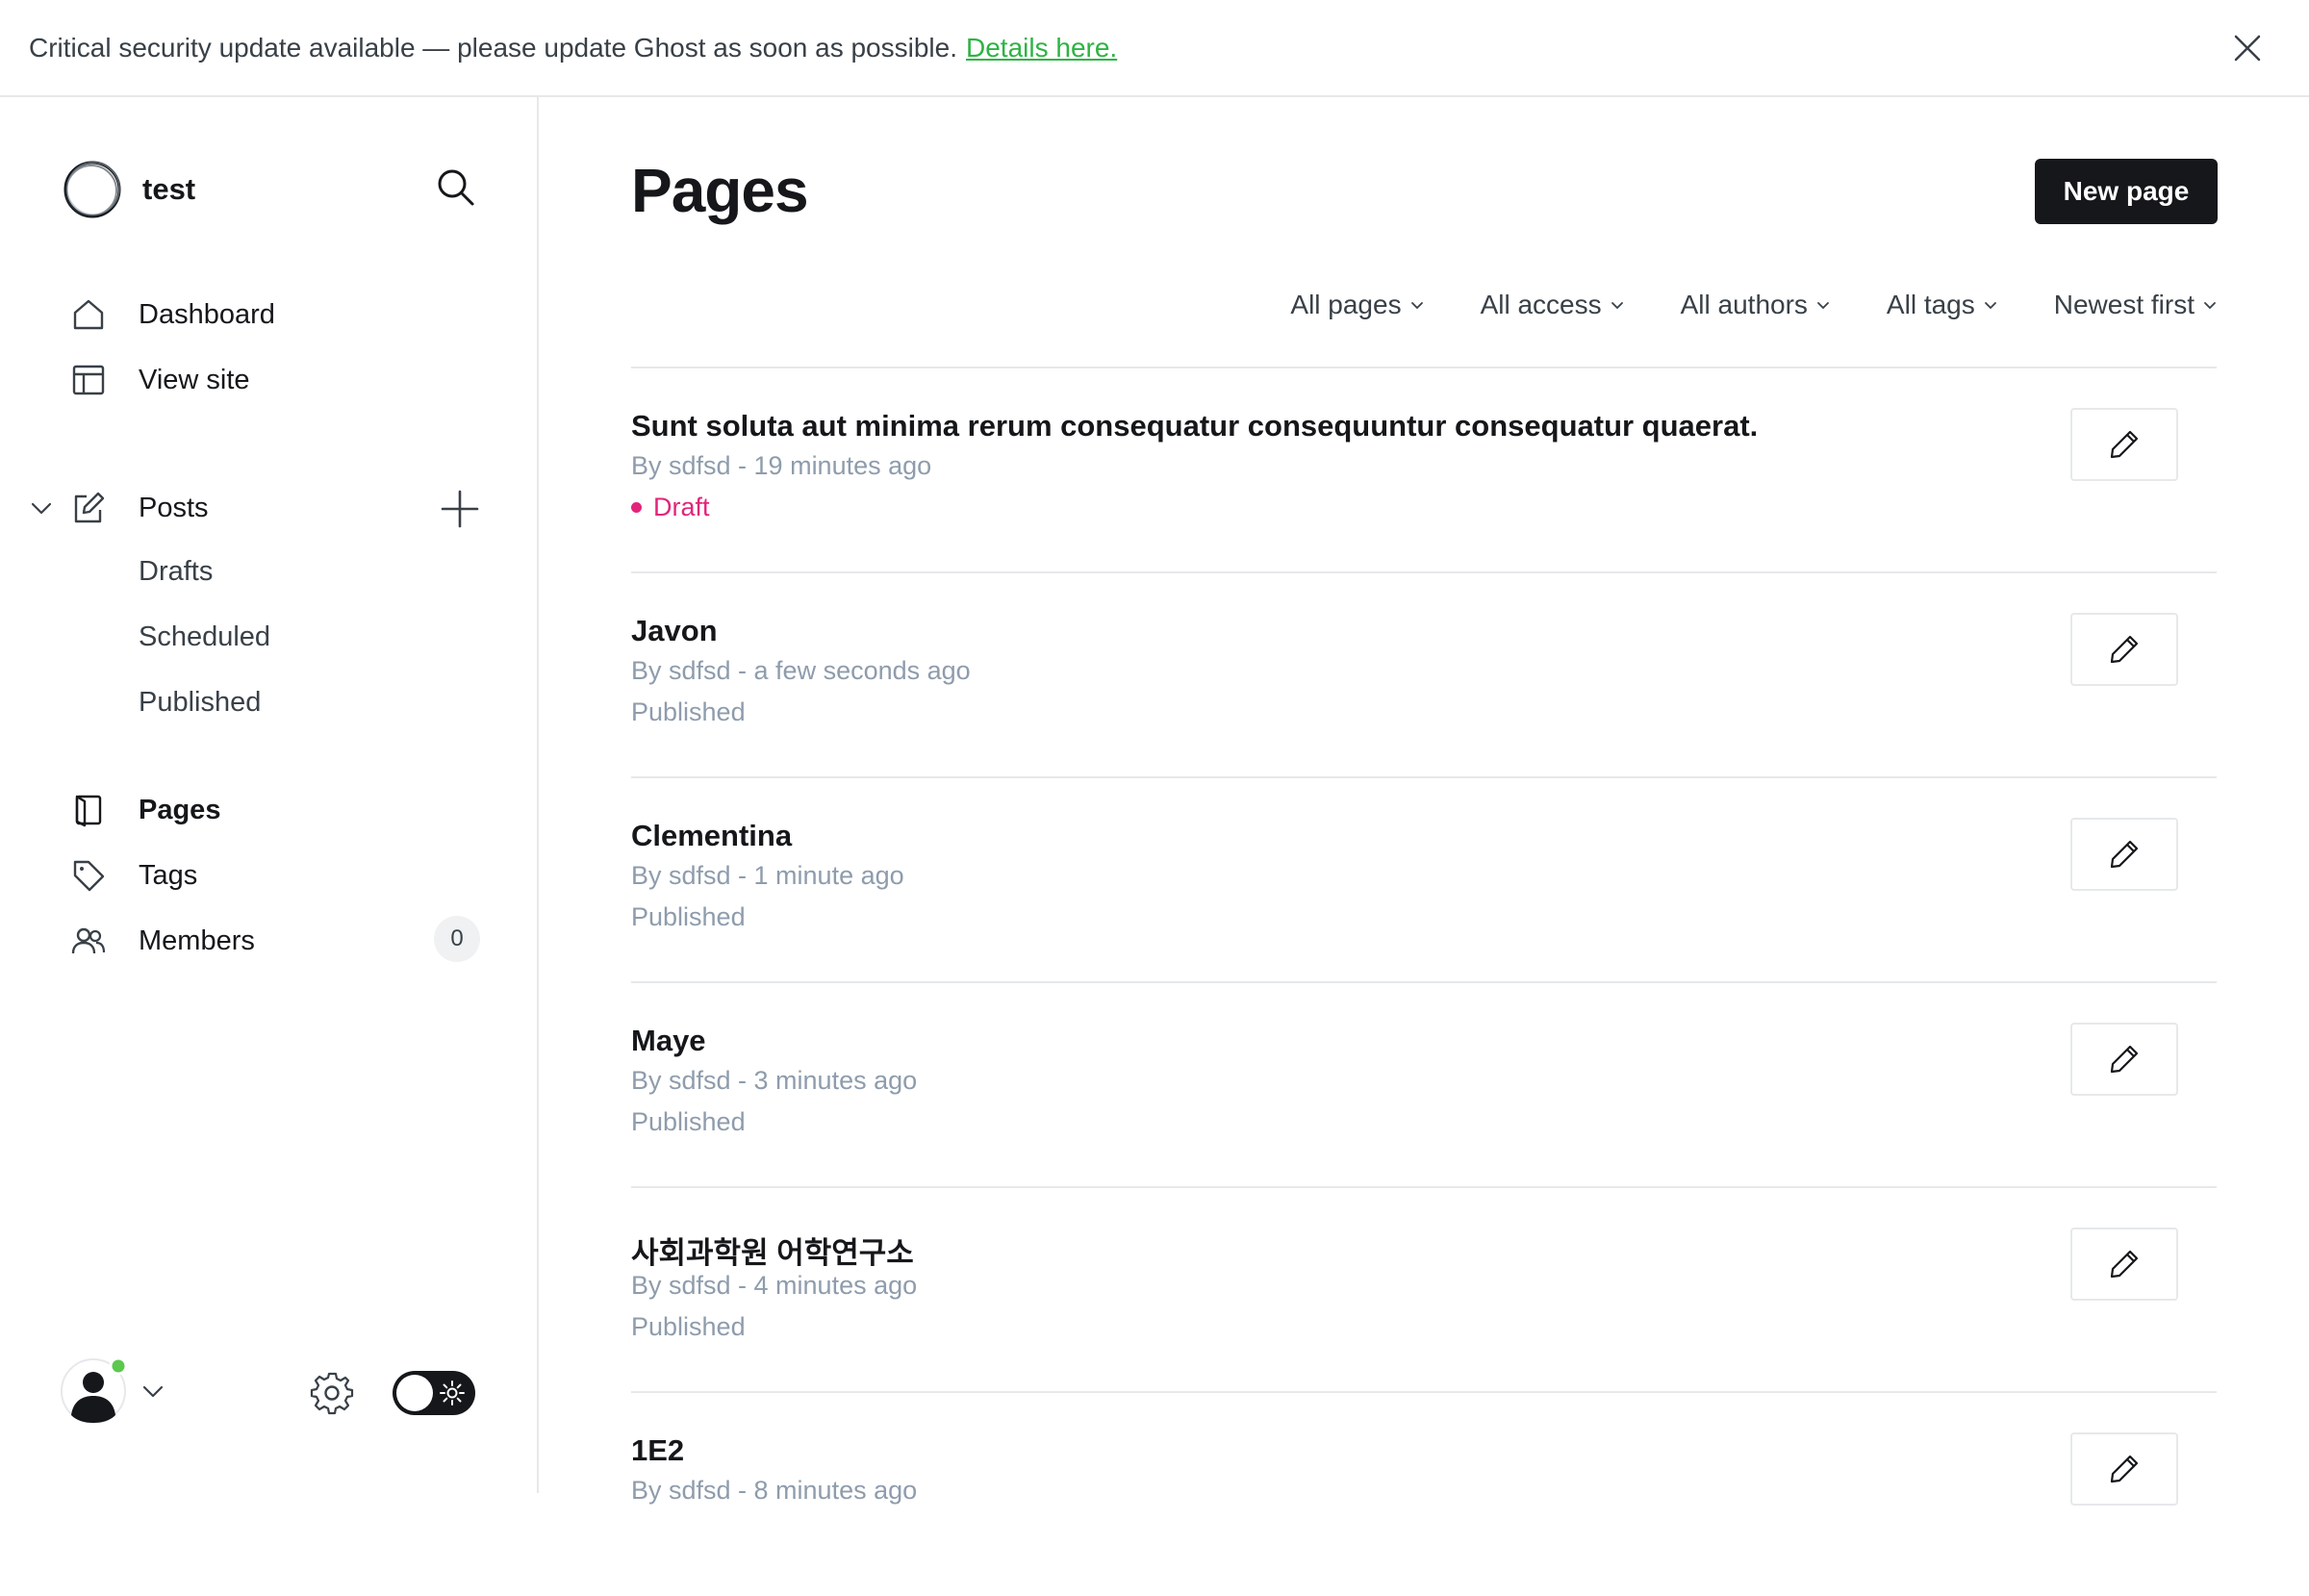 The width and height of the screenshot is (2309, 1596). I want to click on nav-pages-label: Pages, so click(180, 809).